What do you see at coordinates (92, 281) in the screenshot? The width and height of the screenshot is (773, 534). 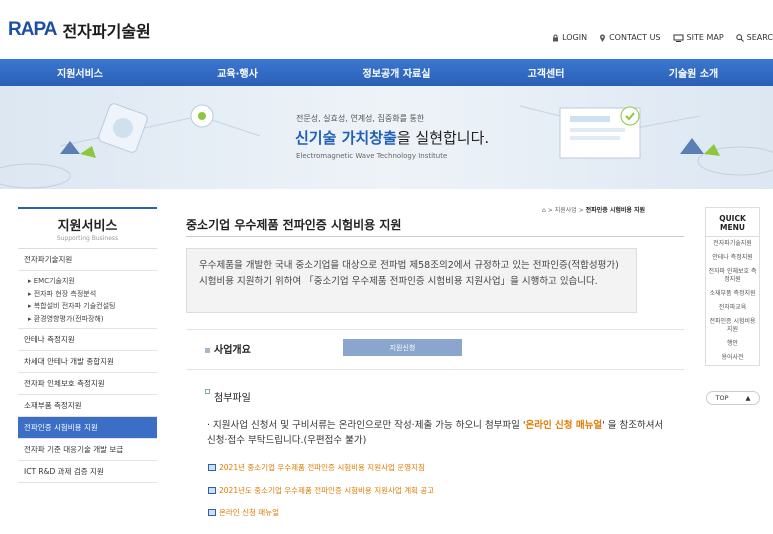 I see `sidebar-subitem-emc: ▸ EMC기술지원` at bounding box center [92, 281].